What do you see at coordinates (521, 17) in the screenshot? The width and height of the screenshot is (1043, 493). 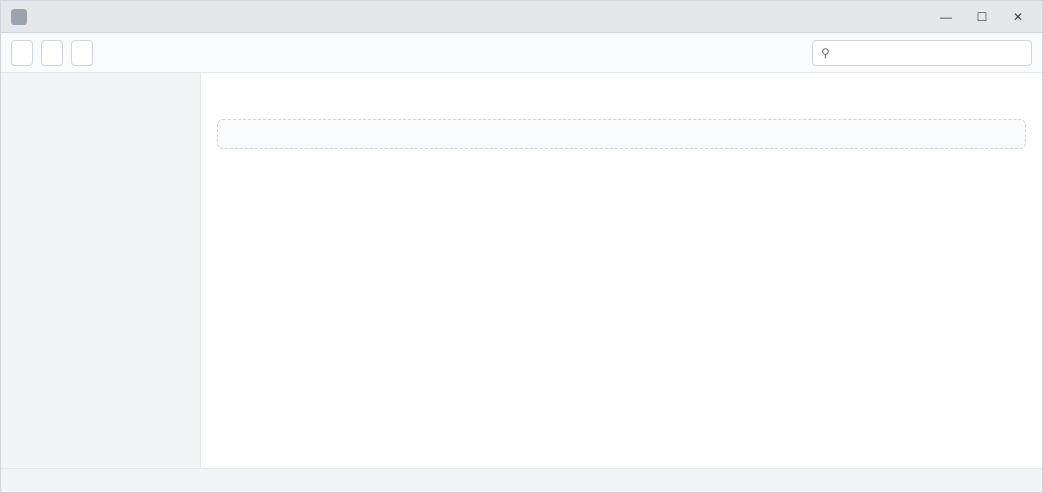 I see `title-bar: — ☐ ✕` at bounding box center [521, 17].